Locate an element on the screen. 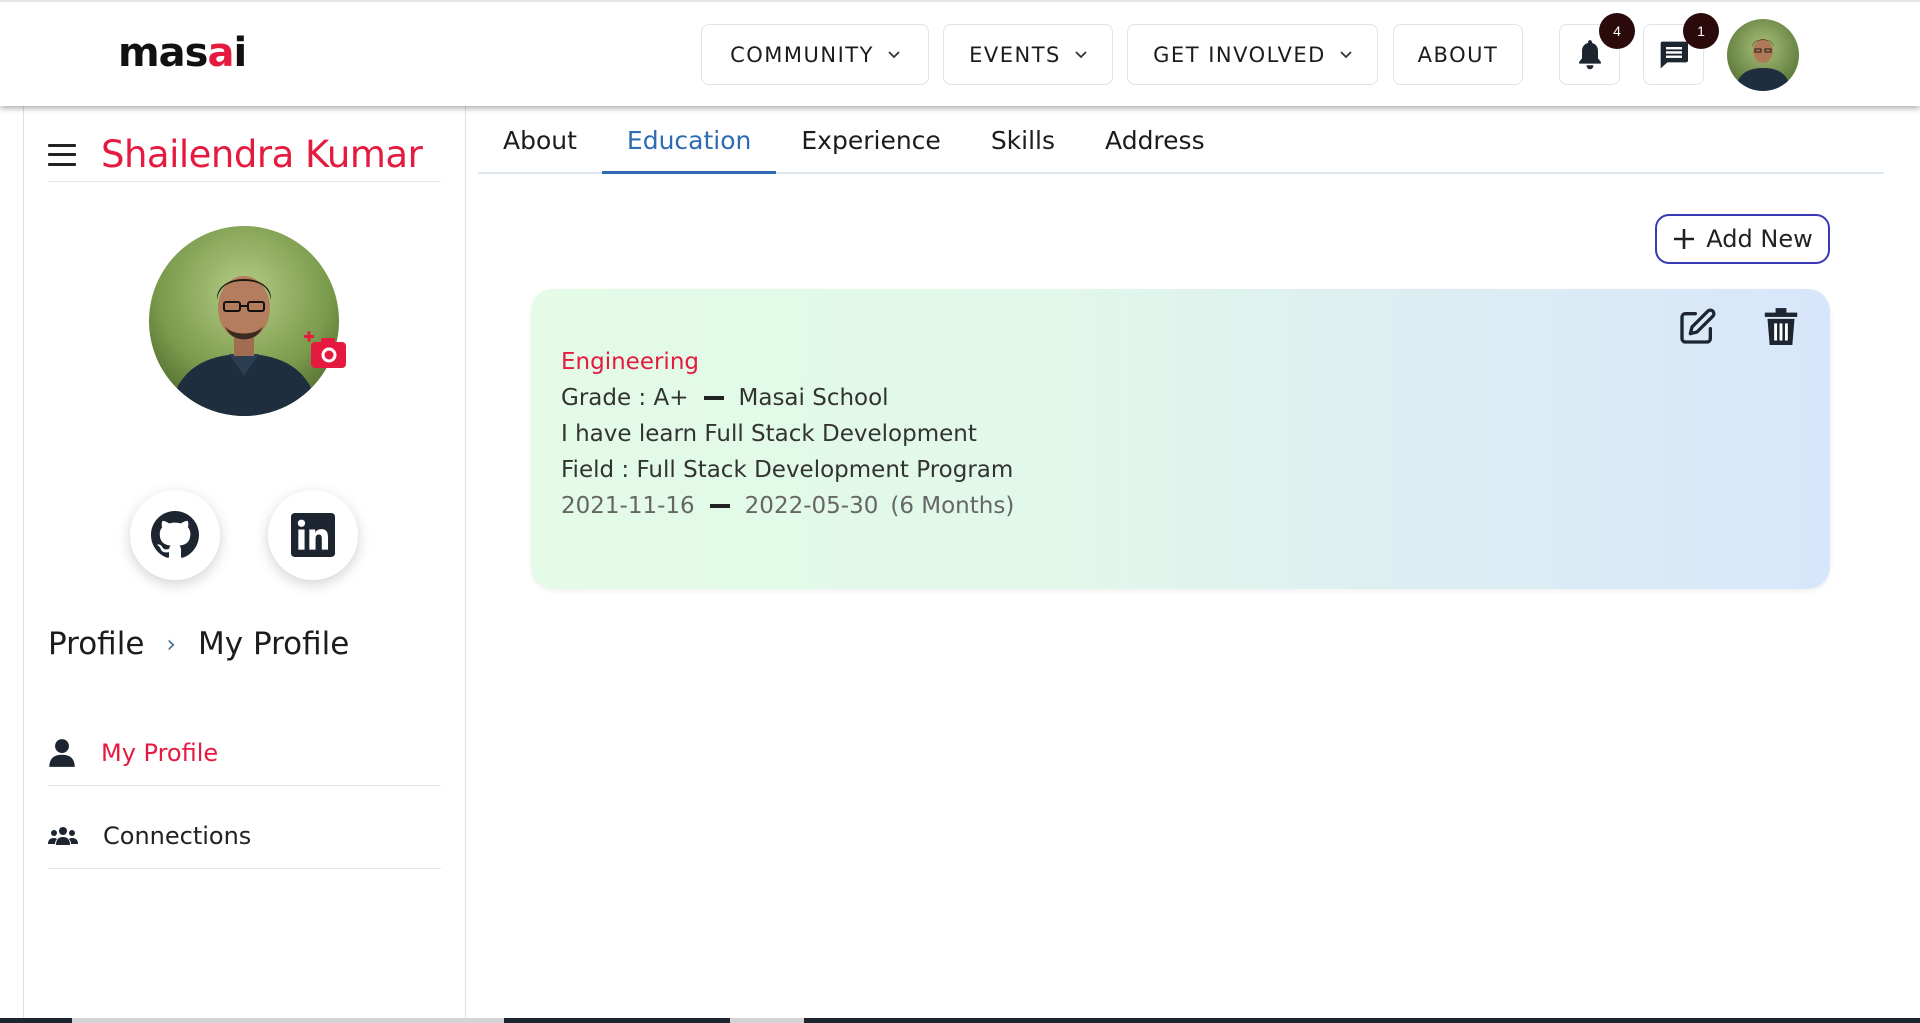 This screenshot has height=1023, width=1920. breadcrumb: Profile › My Profile is located at coordinates (198, 644).